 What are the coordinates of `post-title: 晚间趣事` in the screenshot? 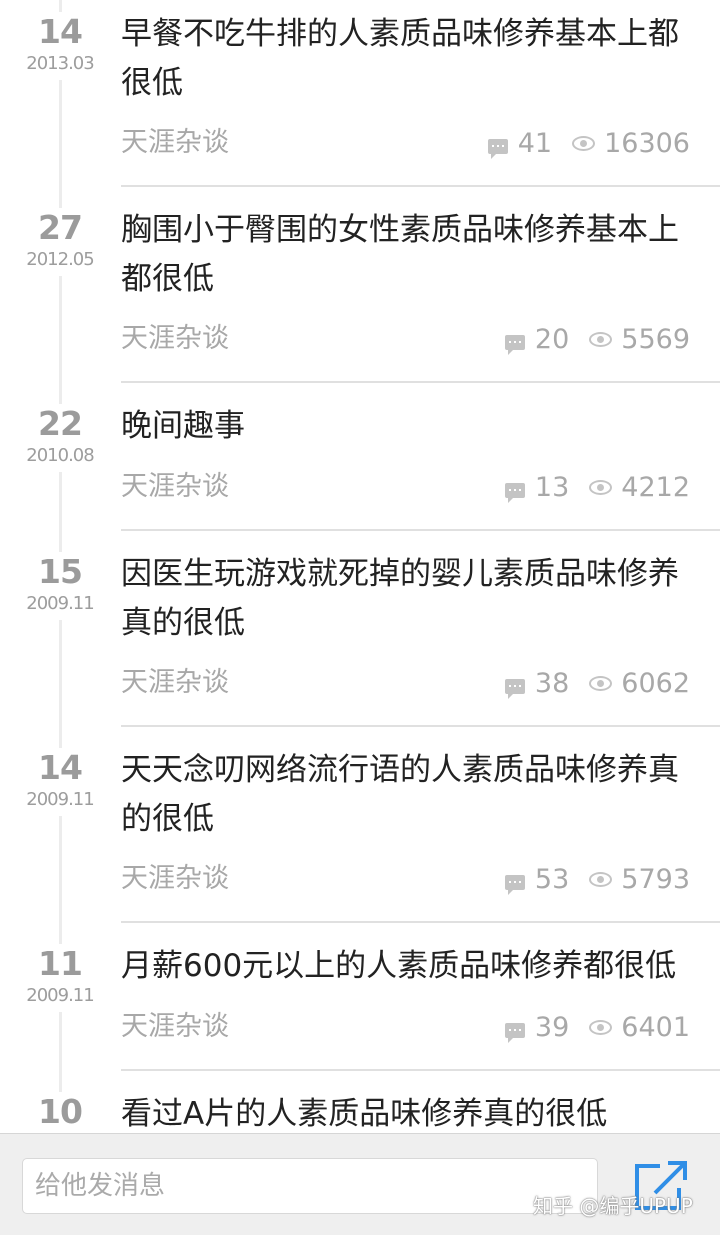 It's located at (401, 426).